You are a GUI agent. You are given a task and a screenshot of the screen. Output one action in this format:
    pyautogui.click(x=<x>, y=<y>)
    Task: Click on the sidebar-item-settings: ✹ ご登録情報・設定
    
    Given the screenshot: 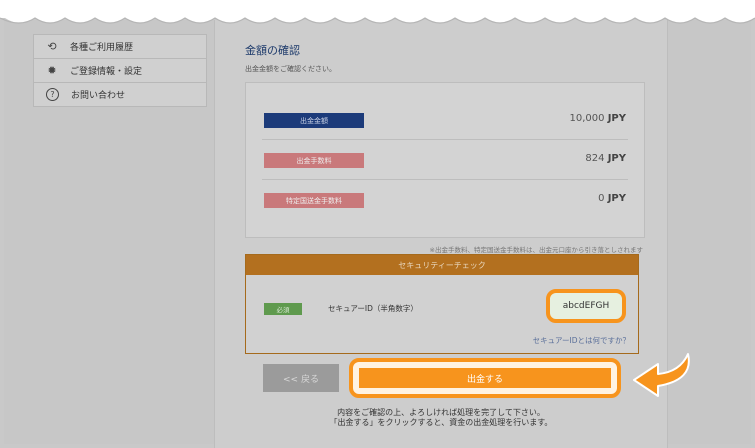 What is the action you would take?
    pyautogui.click(x=120, y=71)
    